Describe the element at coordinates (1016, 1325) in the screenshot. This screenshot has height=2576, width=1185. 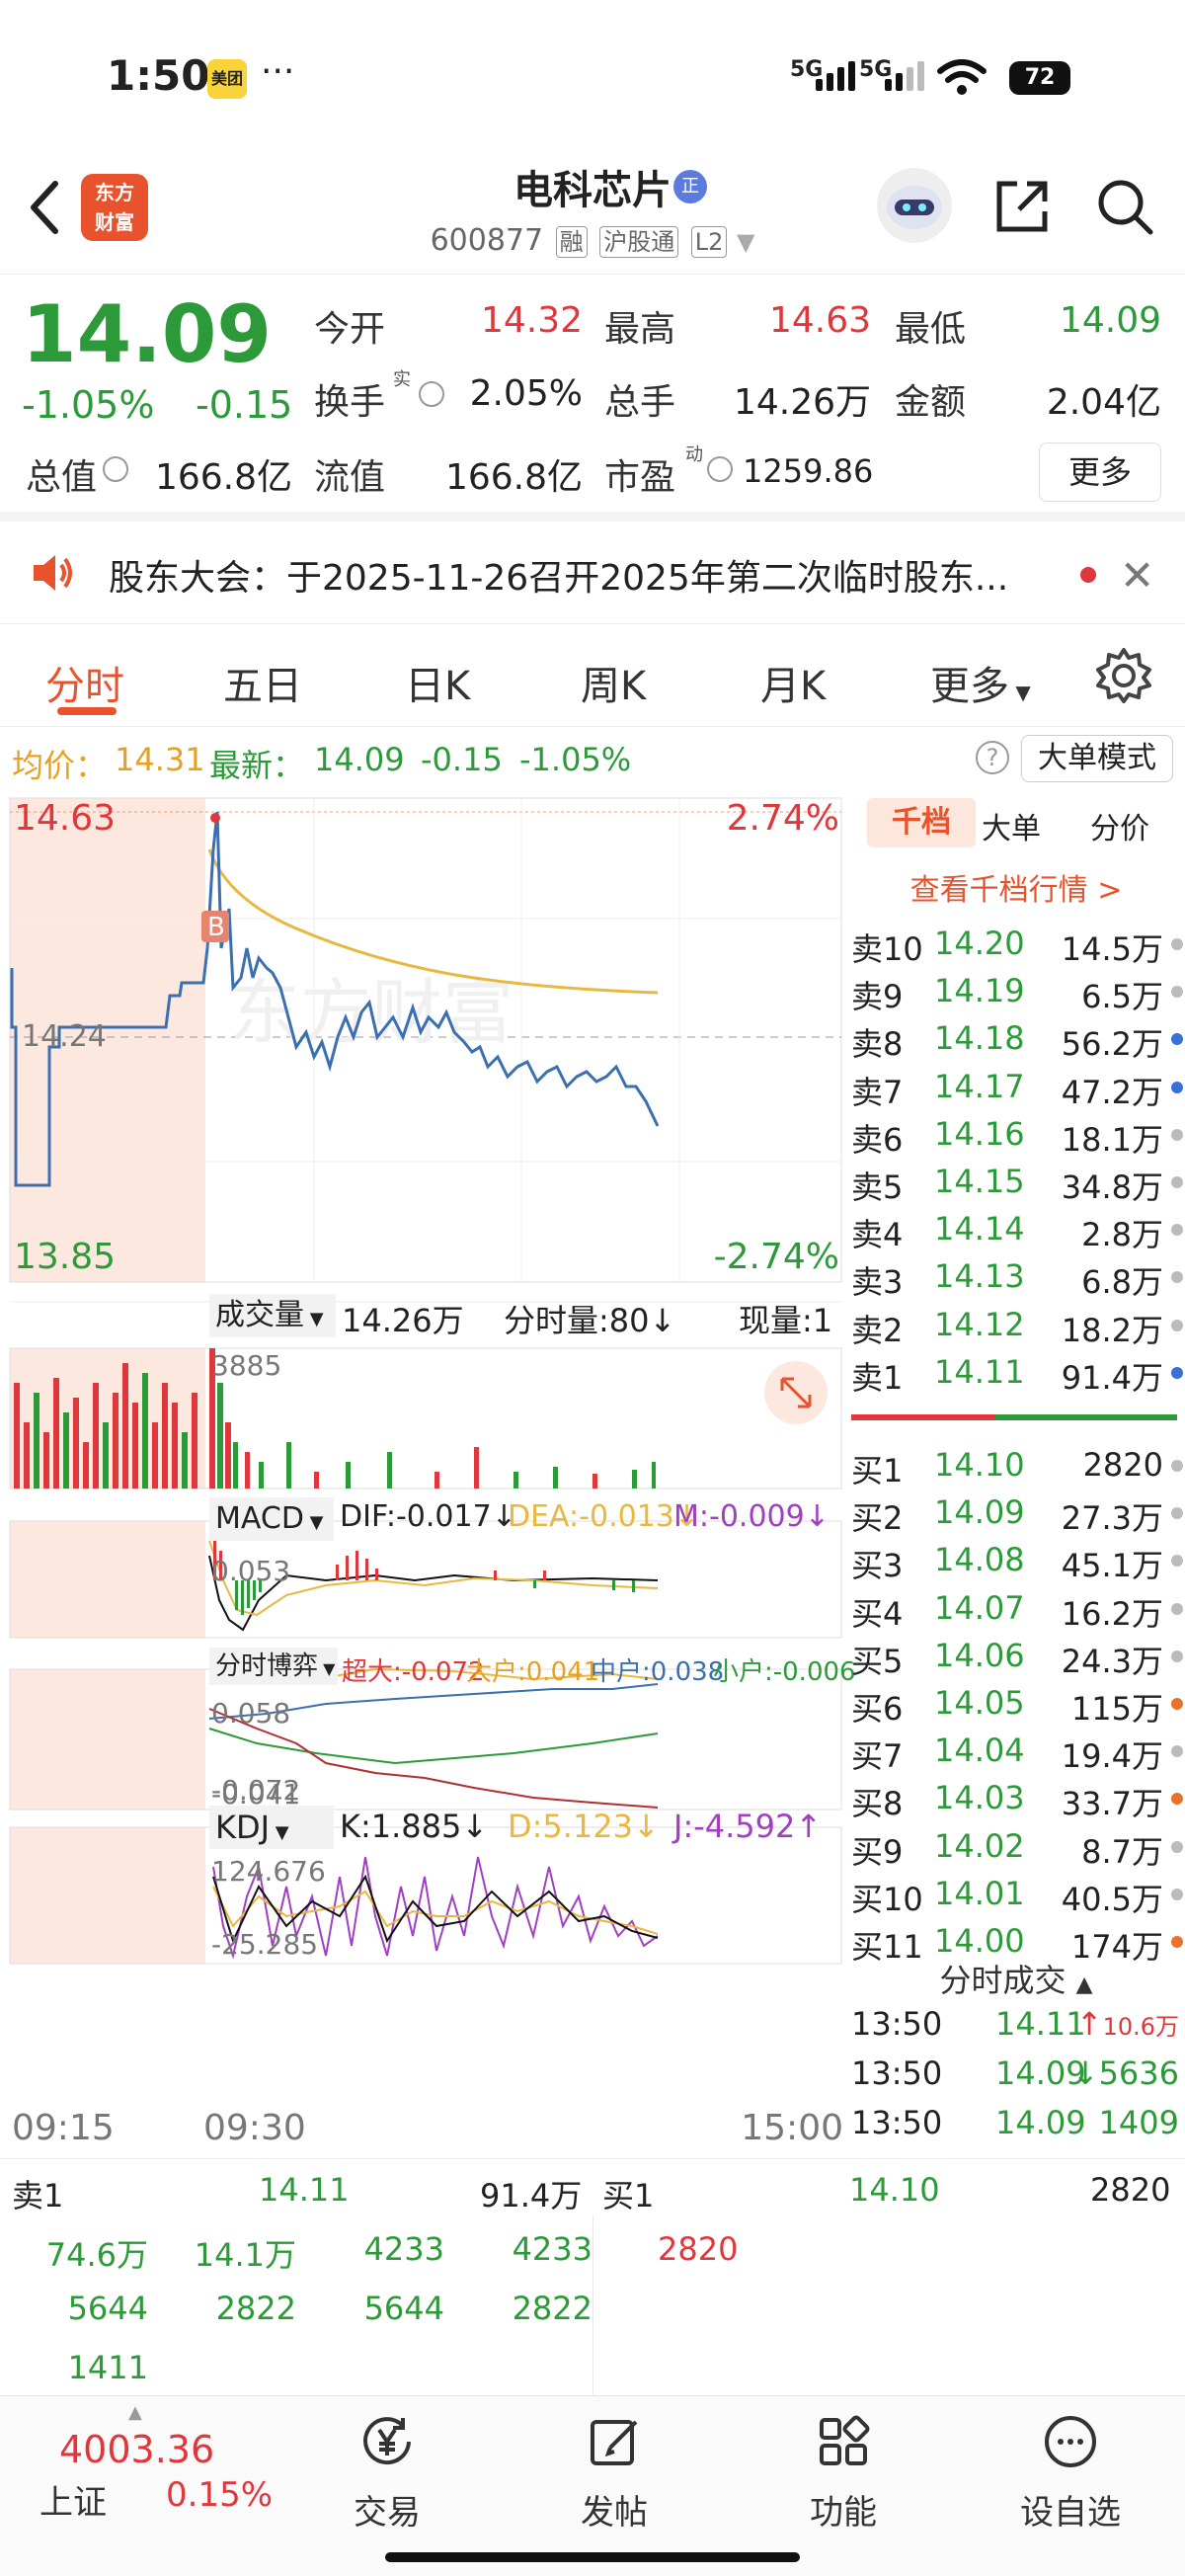
I see `ask-row: 卖2 14.12 18.2万` at that location.